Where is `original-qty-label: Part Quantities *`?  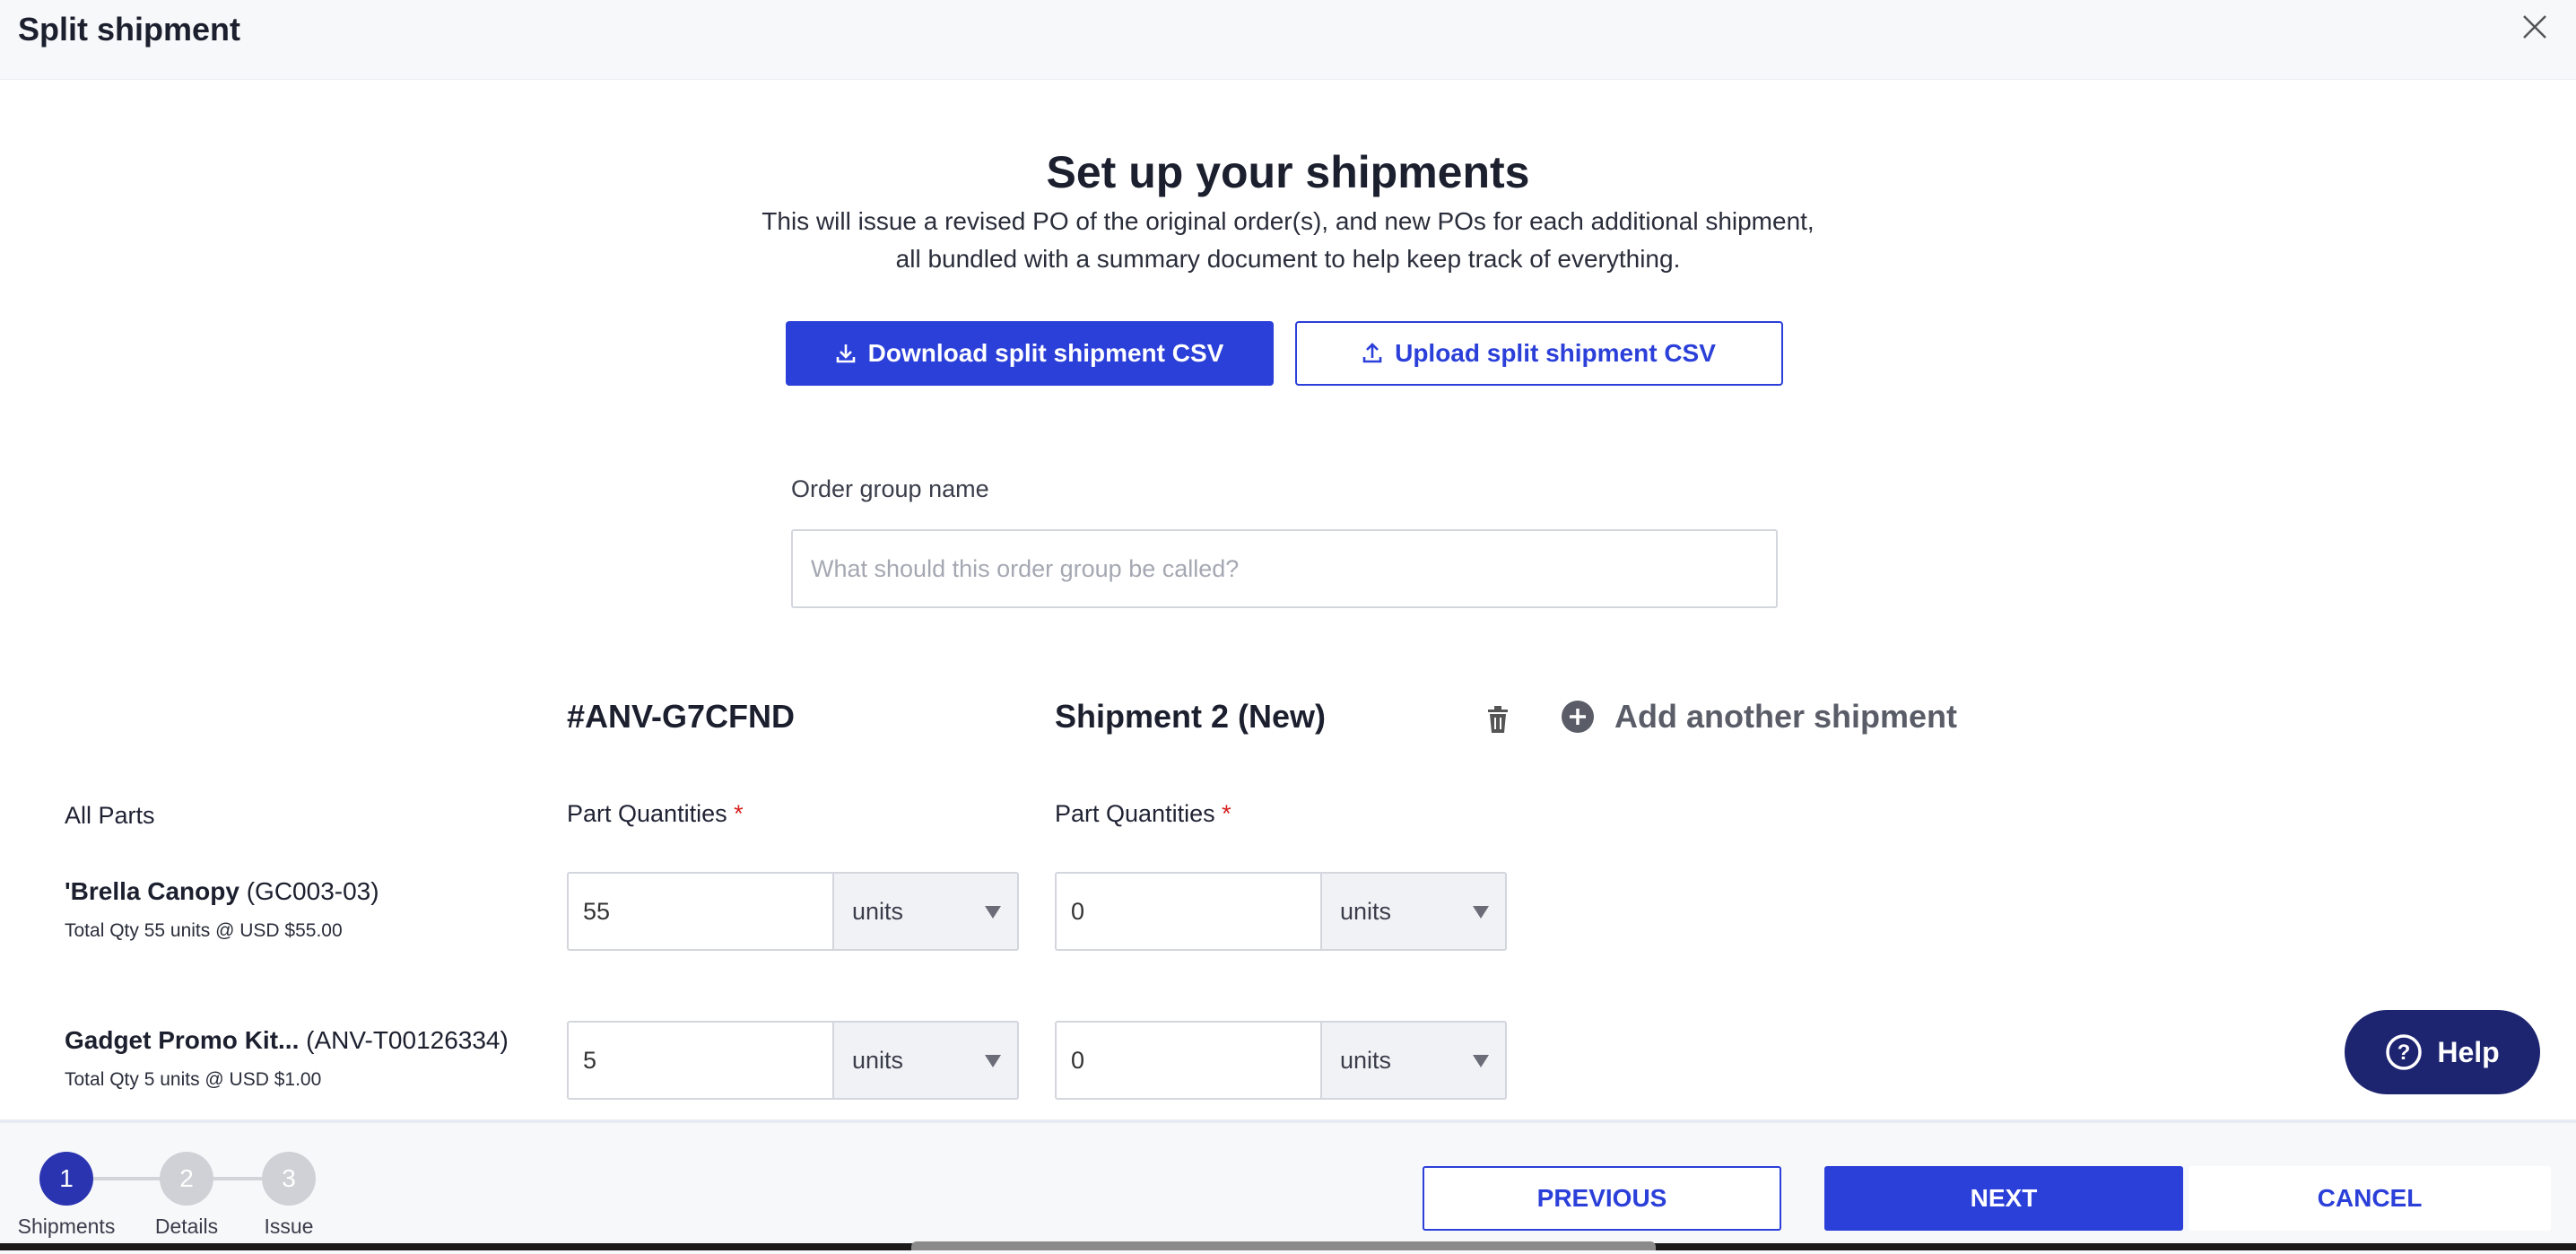
original-qty-label: Part Quantities * is located at coordinates (655, 814).